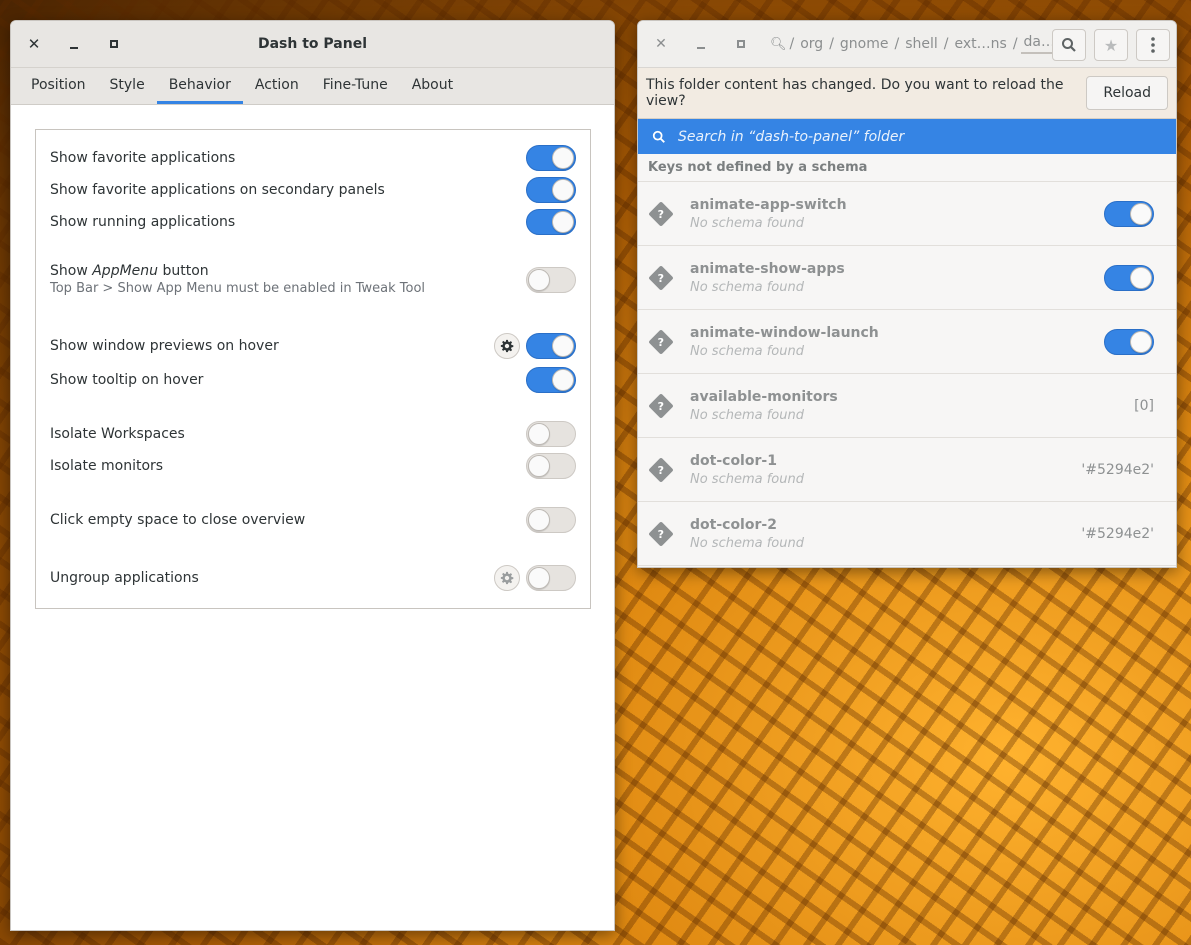 This screenshot has width=1191, height=945. I want to click on root-icon: 🔍︎, so click(778, 44).